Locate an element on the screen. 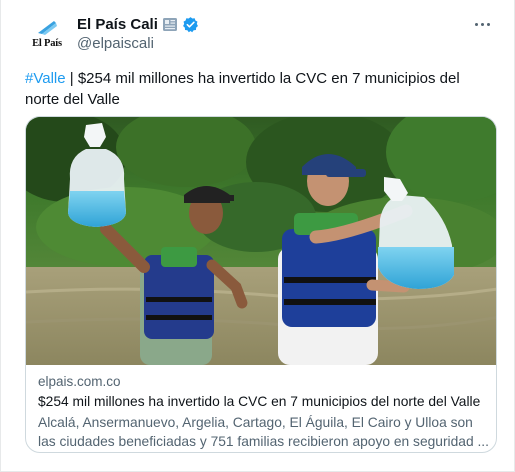  verified-badge-icon is located at coordinates (190, 25).